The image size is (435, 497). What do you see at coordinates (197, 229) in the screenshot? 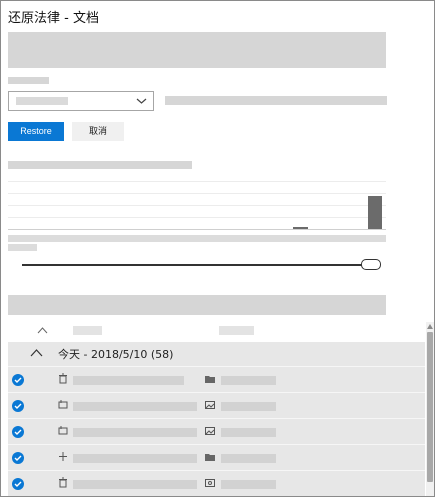
I see `chart-baseline` at bounding box center [197, 229].